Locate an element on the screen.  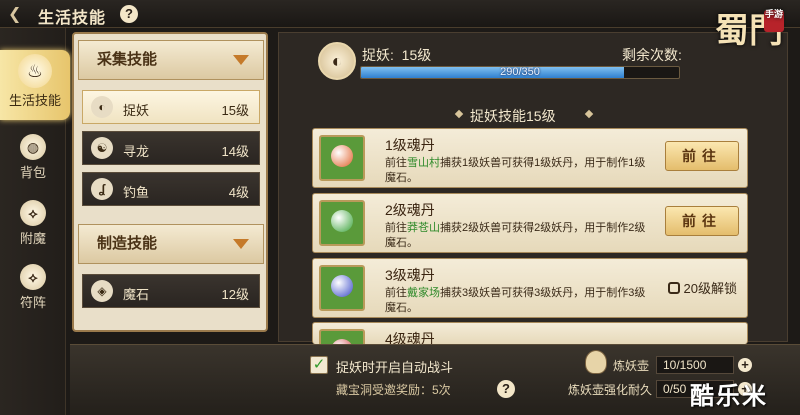
skill-level: 14级 is located at coordinates (235, 151).